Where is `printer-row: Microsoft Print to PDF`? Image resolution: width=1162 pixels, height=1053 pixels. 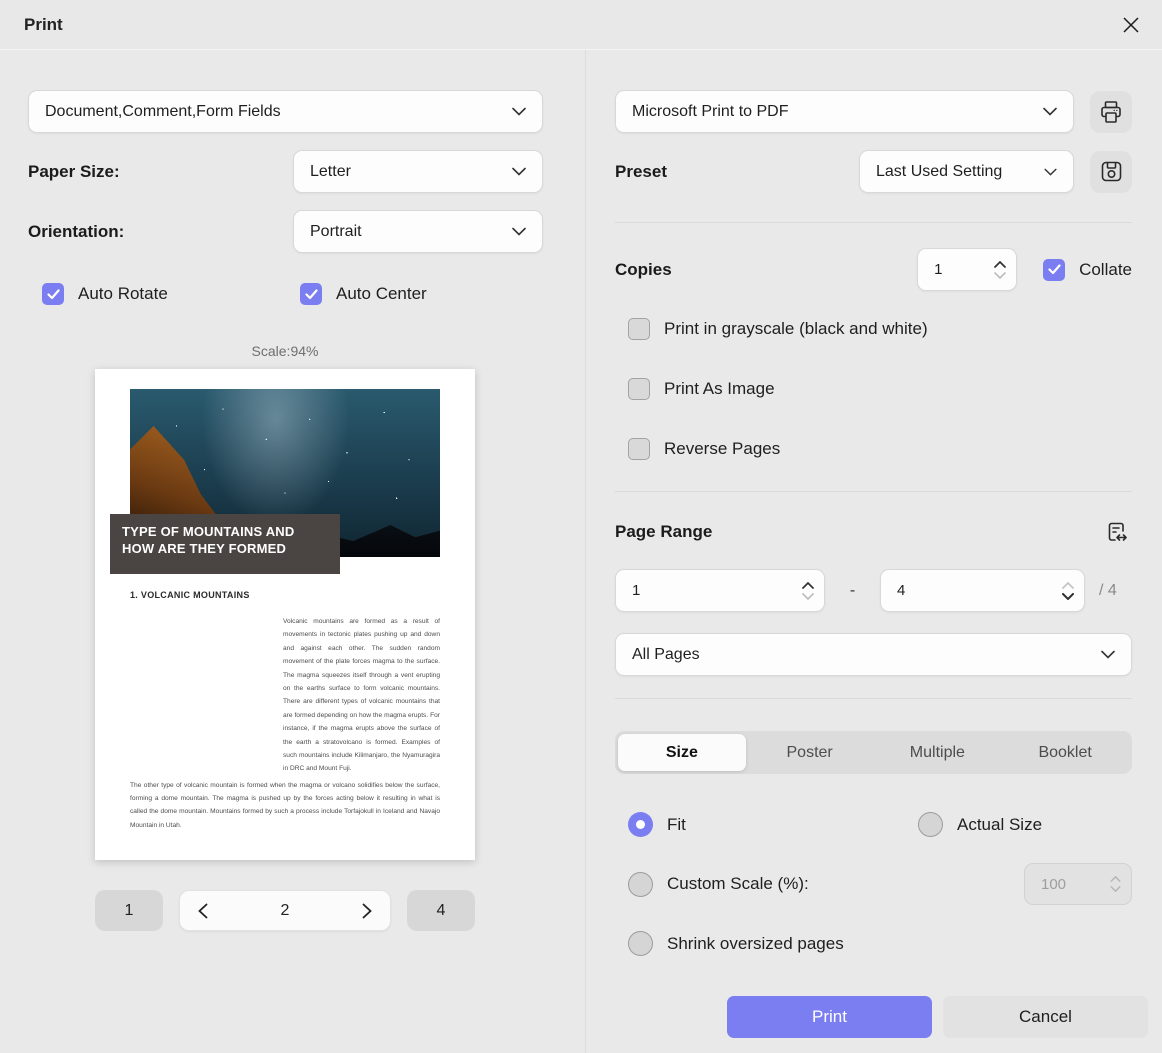
printer-row: Microsoft Print to PDF is located at coordinates (873, 111).